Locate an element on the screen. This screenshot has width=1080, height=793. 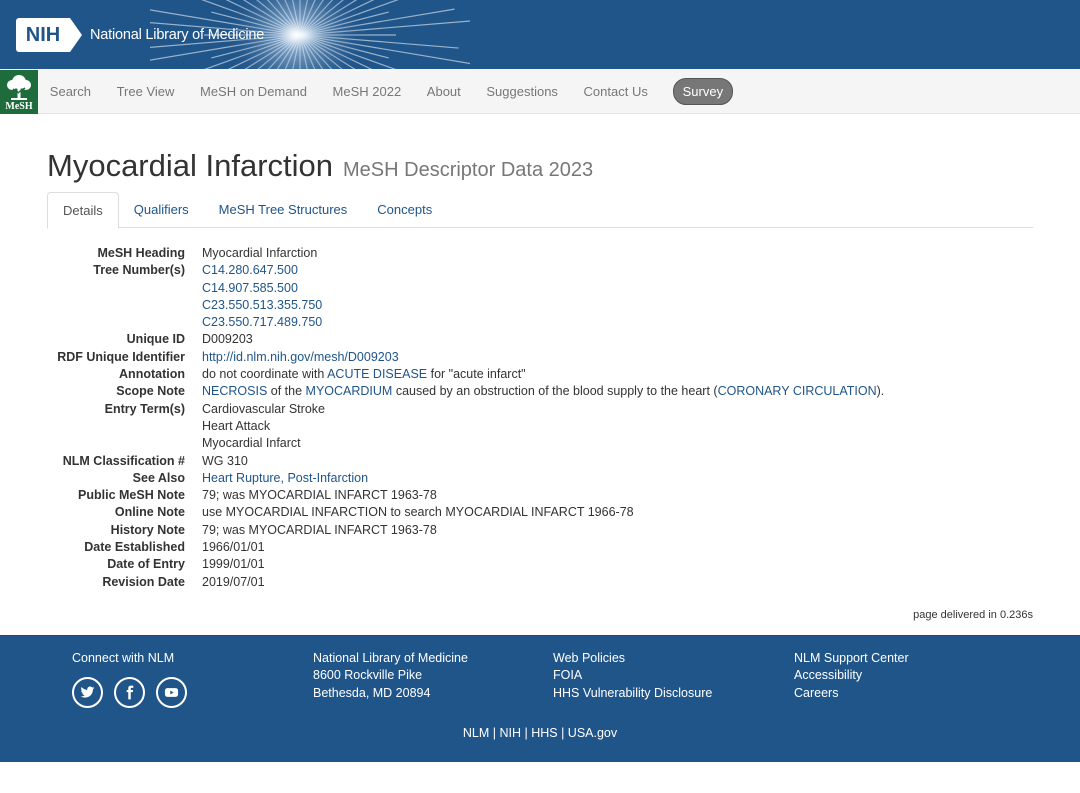
label-entry-terms: Entry Term(s) is located at coordinates (144, 408).